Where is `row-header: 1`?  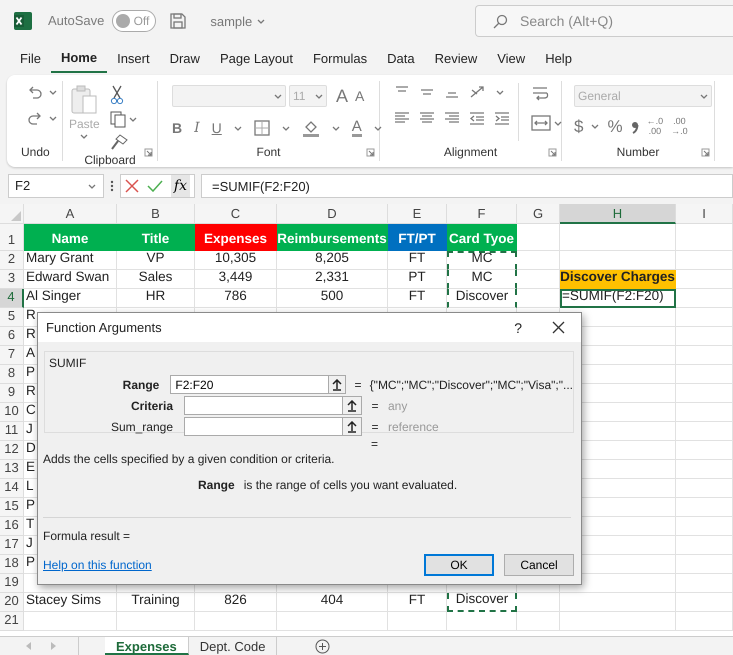 row-header: 1 is located at coordinates (12, 237).